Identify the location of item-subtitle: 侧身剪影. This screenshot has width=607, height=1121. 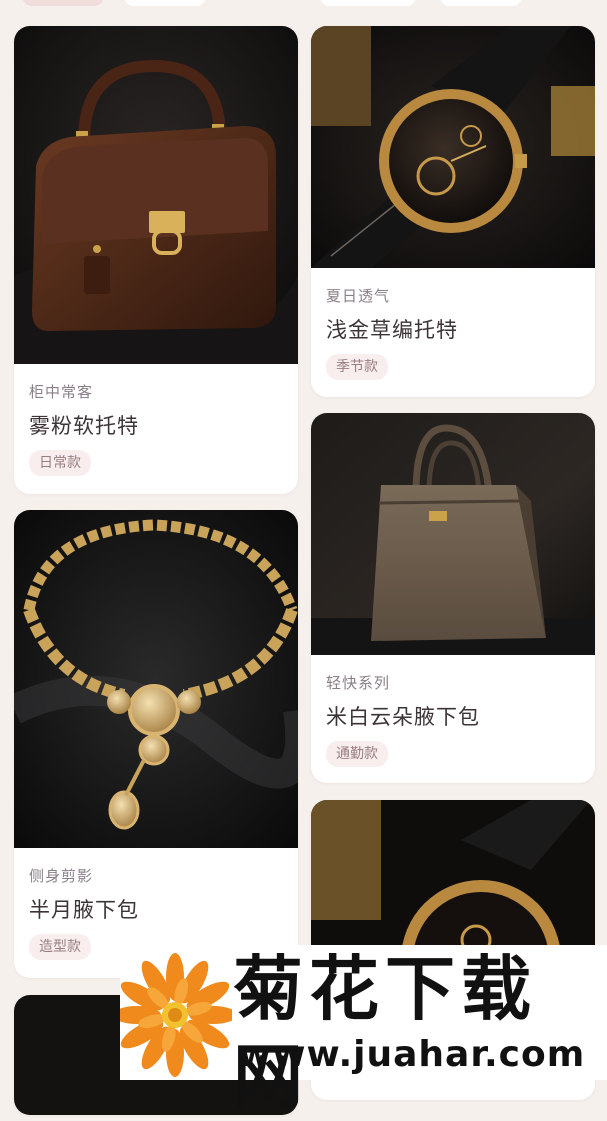
(61, 876).